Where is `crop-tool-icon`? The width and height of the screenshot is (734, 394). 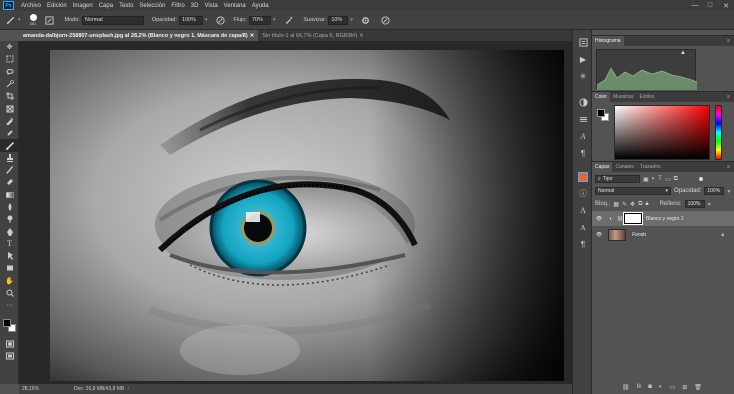
crop-tool-icon is located at coordinates (9, 96).